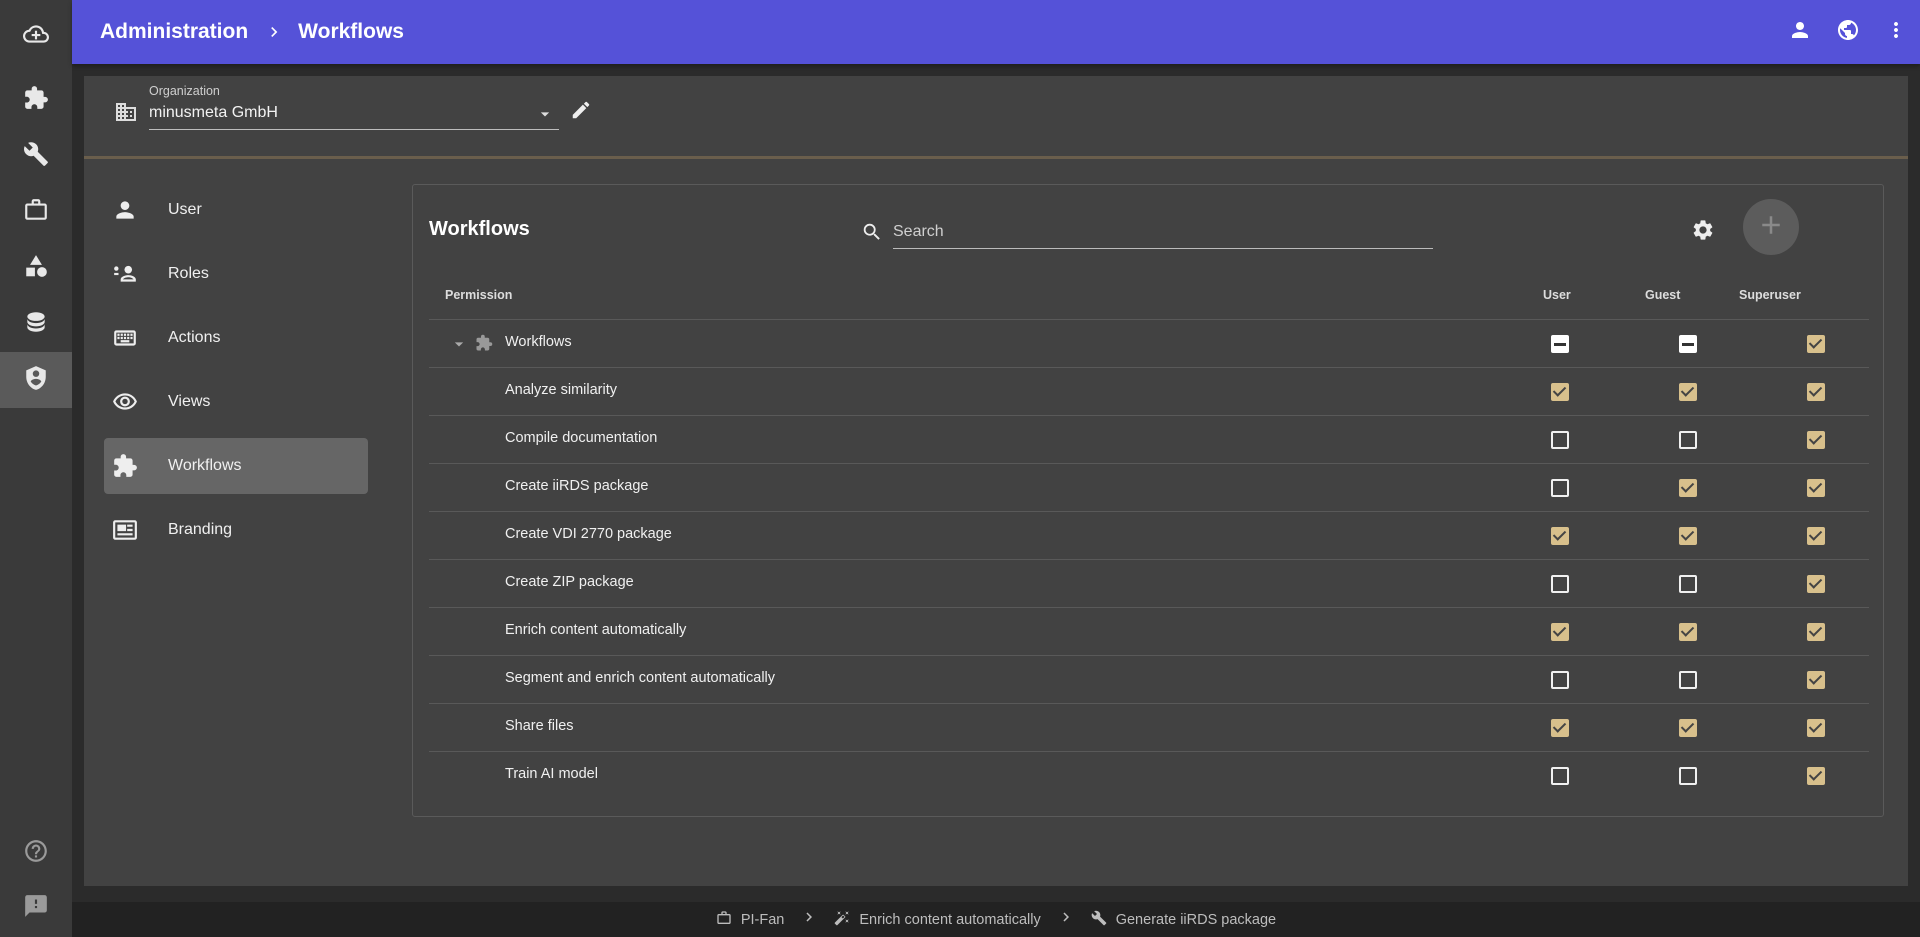  I want to click on permission-label: Segment and enrich content automatically, so click(640, 678).